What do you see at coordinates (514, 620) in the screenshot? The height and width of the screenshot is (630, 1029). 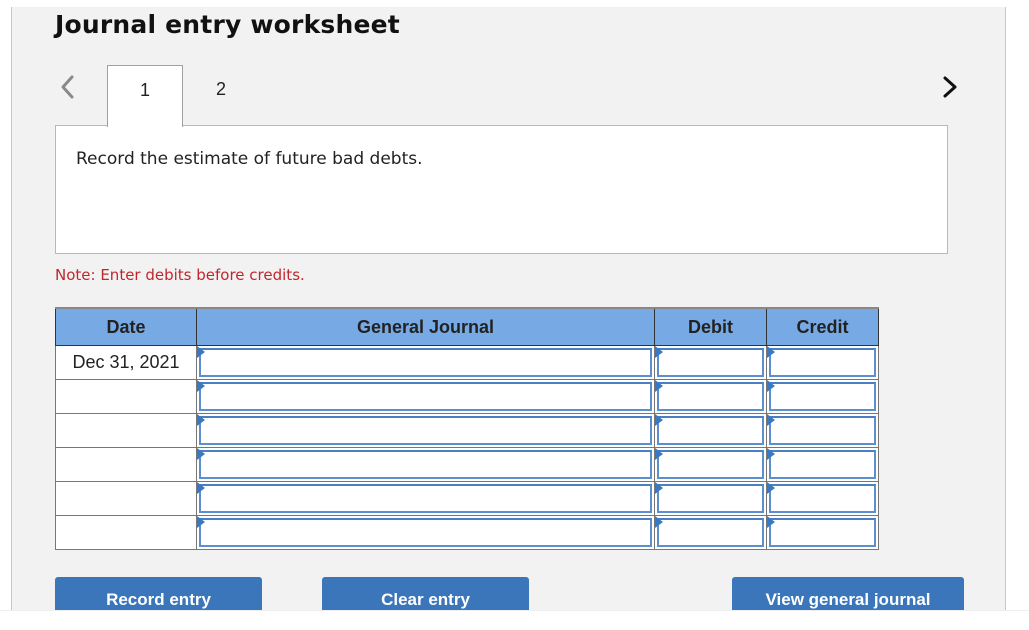 I see `bottom-strip` at bounding box center [514, 620].